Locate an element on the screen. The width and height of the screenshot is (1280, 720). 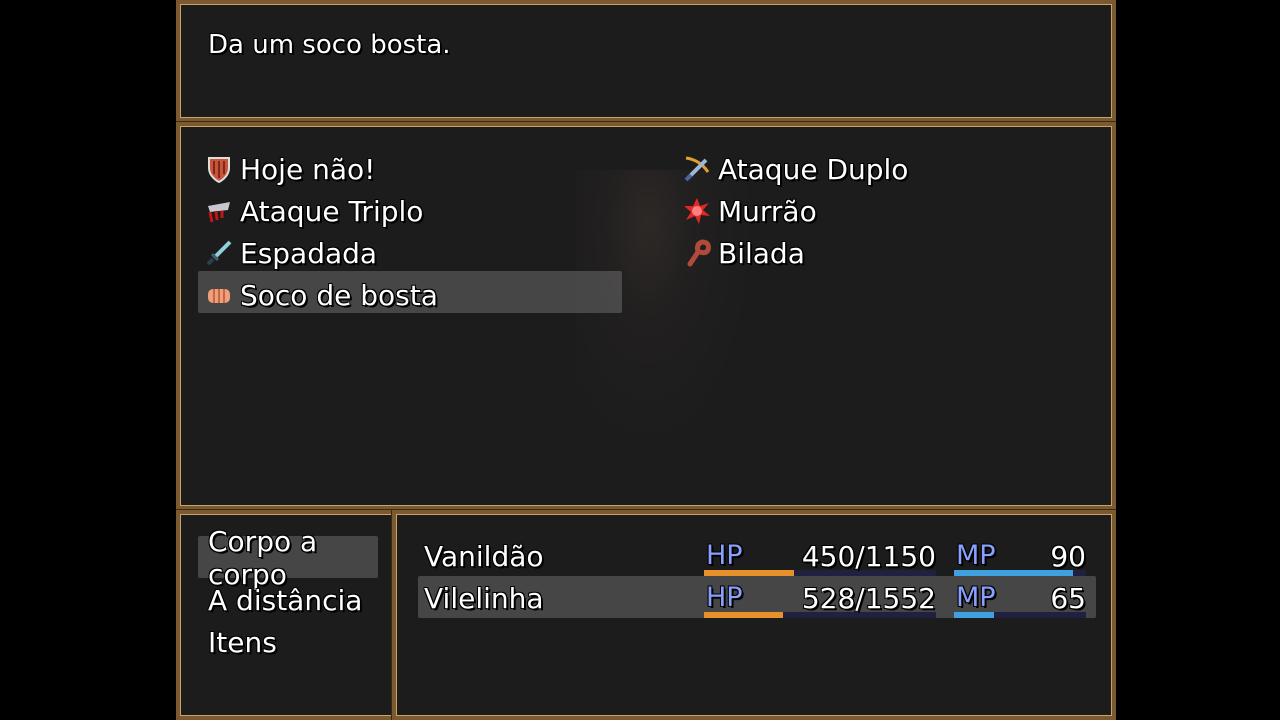
skill-label: Bilada is located at coordinates (761, 253).